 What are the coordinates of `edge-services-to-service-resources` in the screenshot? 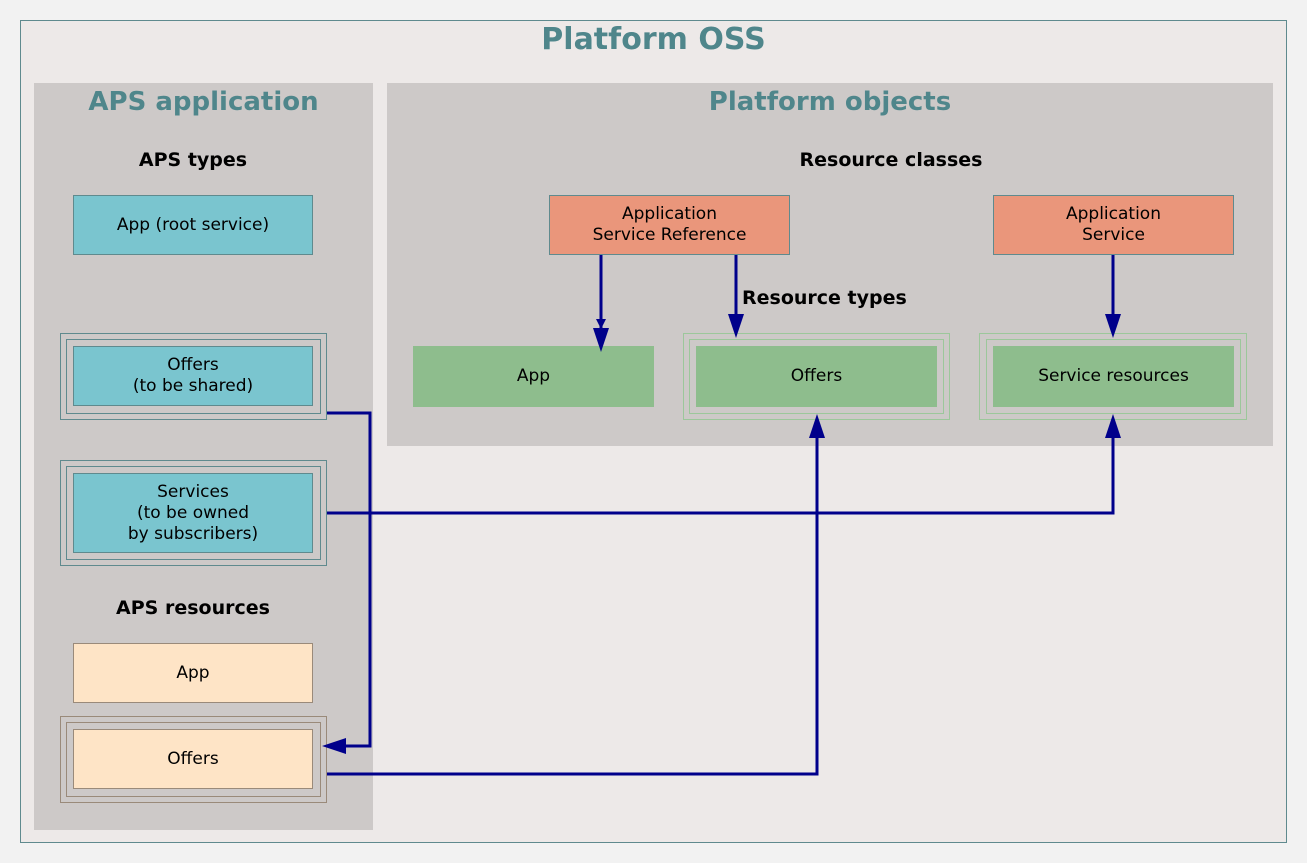 It's located at (721, 476).